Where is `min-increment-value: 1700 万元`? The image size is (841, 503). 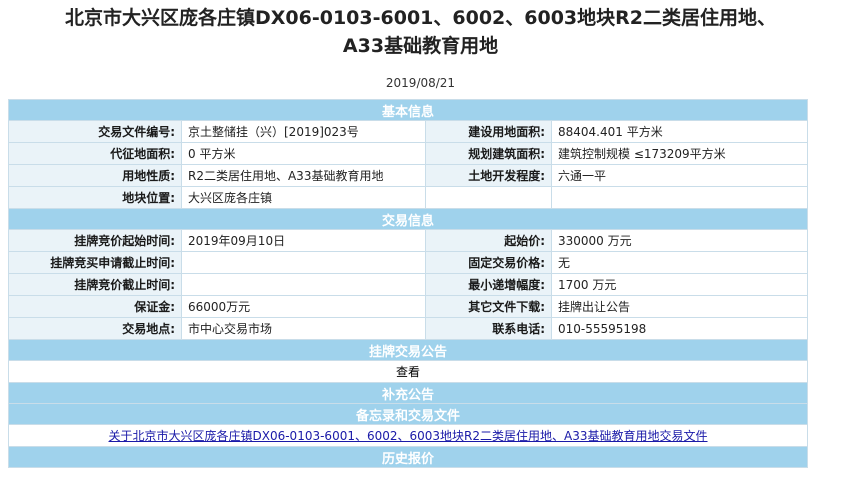
min-increment-value: 1700 万元 is located at coordinates (679, 284).